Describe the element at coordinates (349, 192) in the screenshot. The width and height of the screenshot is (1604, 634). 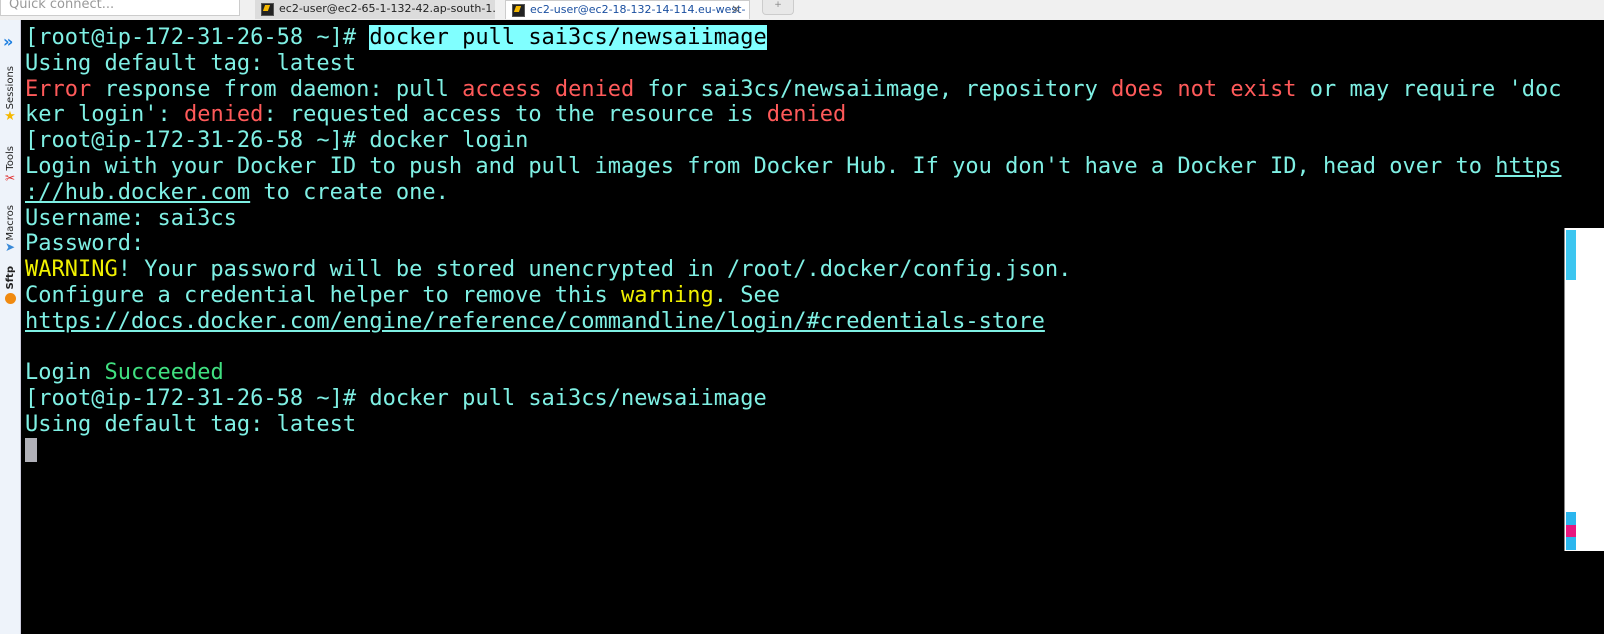
I see `terminal-text: to create one.` at that location.